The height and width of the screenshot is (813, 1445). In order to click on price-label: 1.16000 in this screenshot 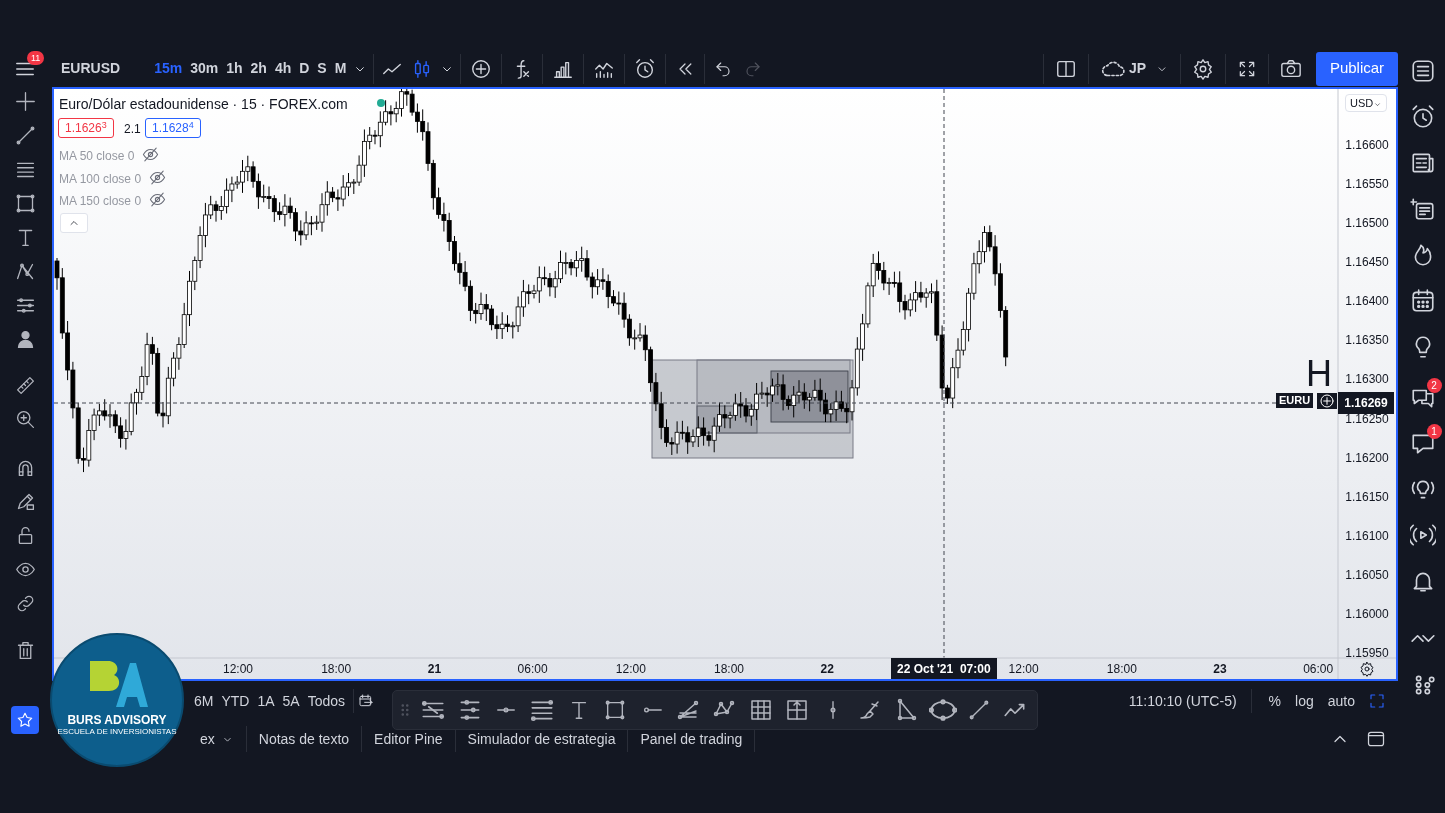, I will do `click(1367, 614)`.